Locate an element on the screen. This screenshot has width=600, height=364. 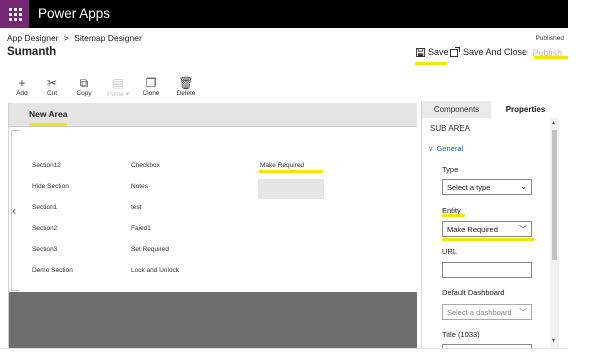
default-dashboard-dropdown: Select a dashboard ﹀ is located at coordinates (487, 312).